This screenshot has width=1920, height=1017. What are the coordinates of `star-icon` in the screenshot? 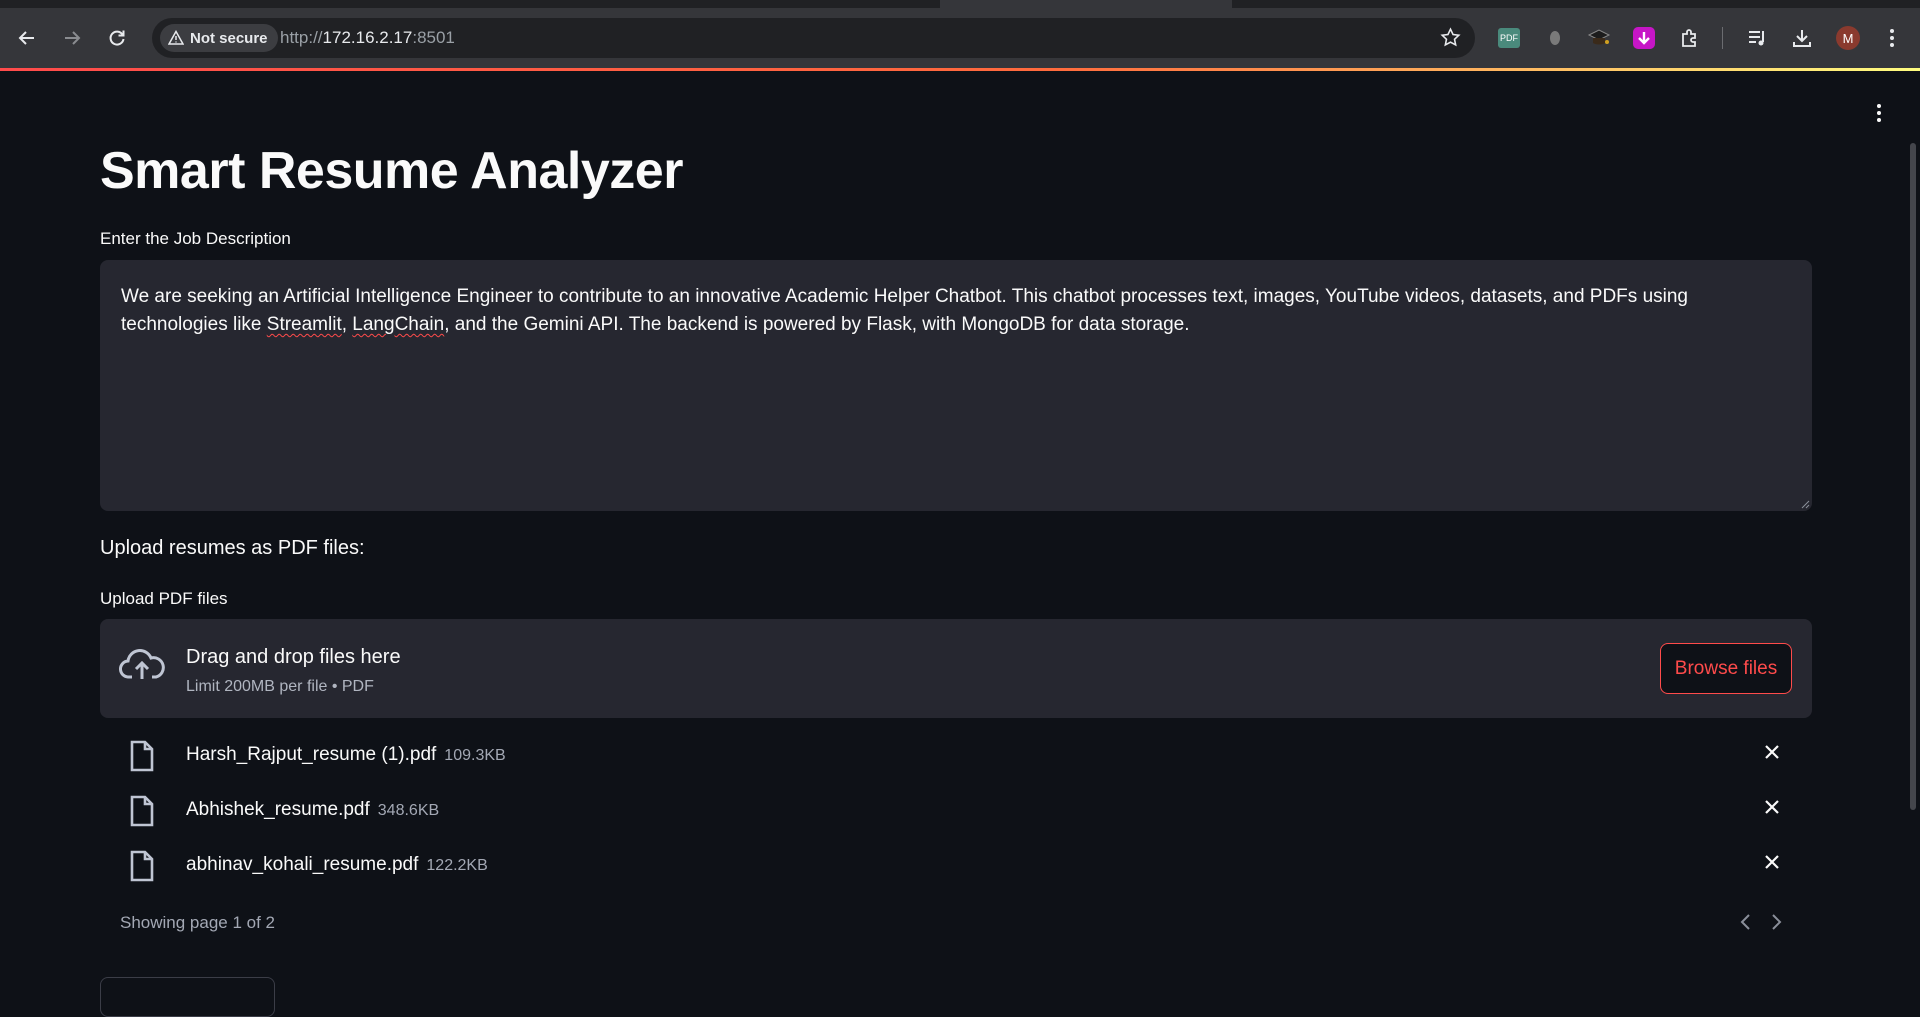 It's located at (1450, 40).